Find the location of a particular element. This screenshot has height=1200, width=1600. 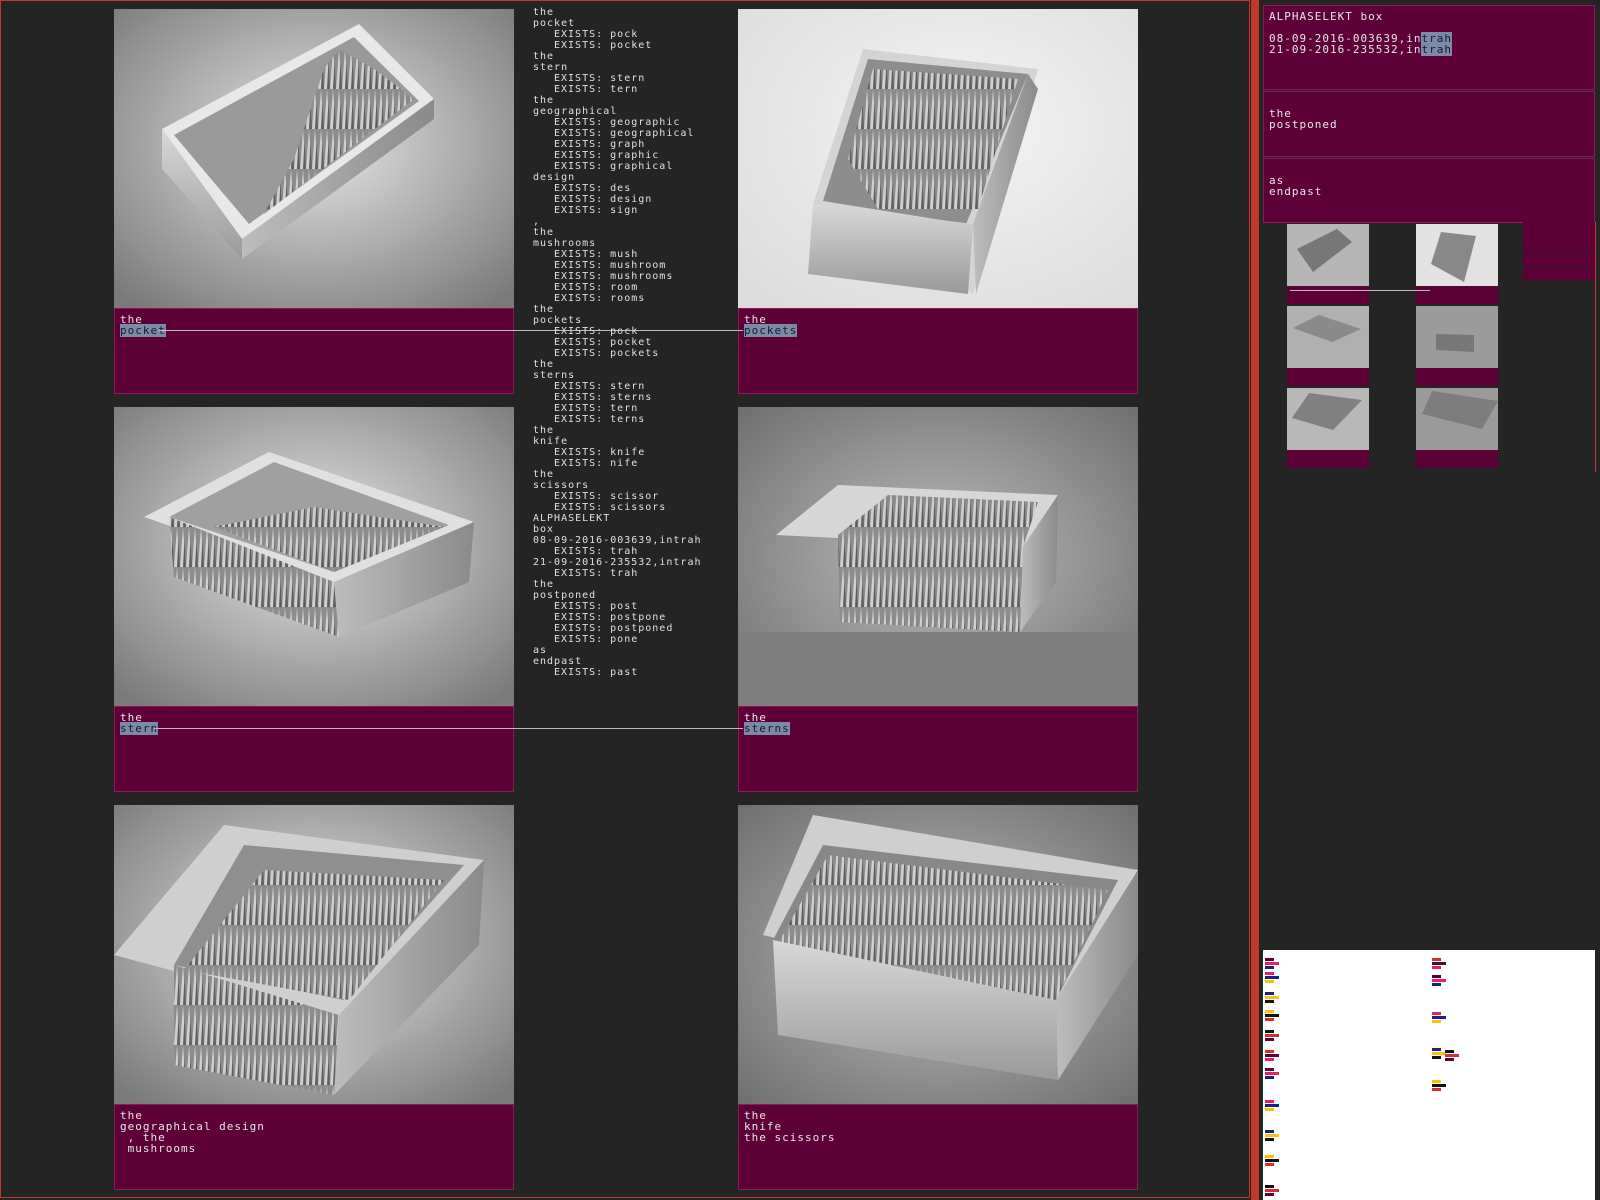

caption-highlight: stern is located at coordinates (139, 728).